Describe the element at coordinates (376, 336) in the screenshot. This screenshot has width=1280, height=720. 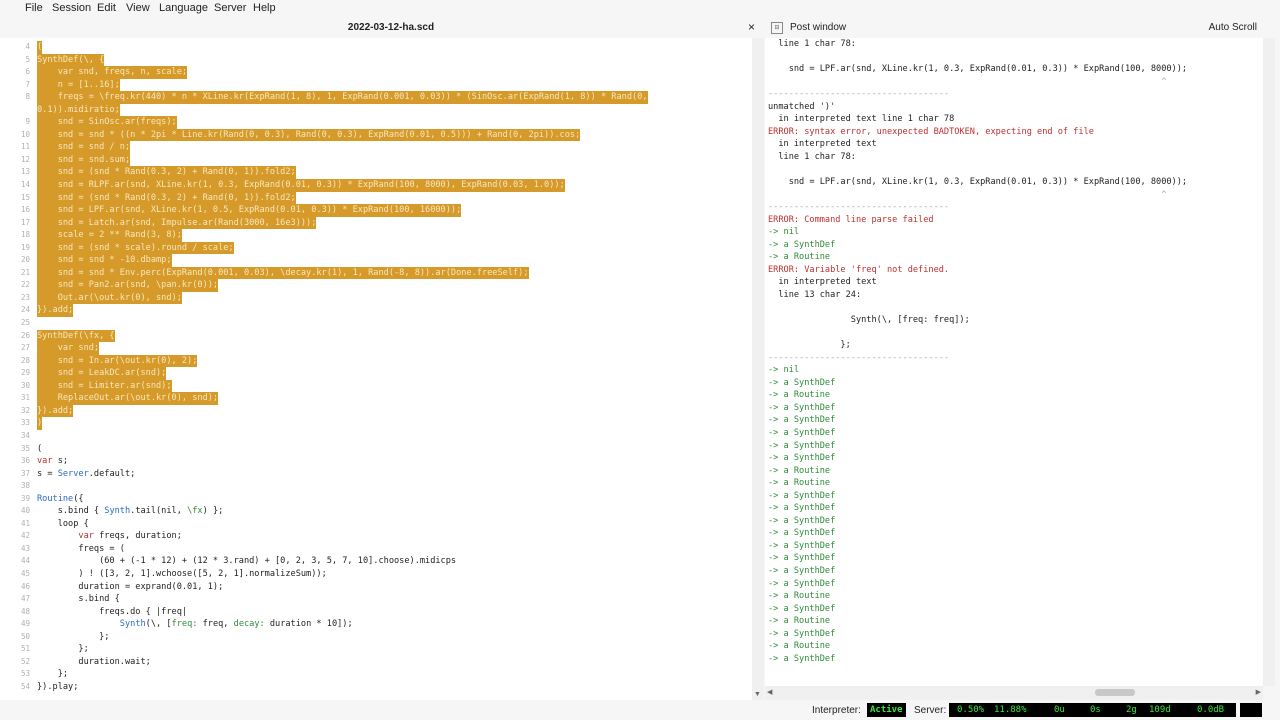
I see `code-line: 26 SynthDef(\fx, {` at that location.